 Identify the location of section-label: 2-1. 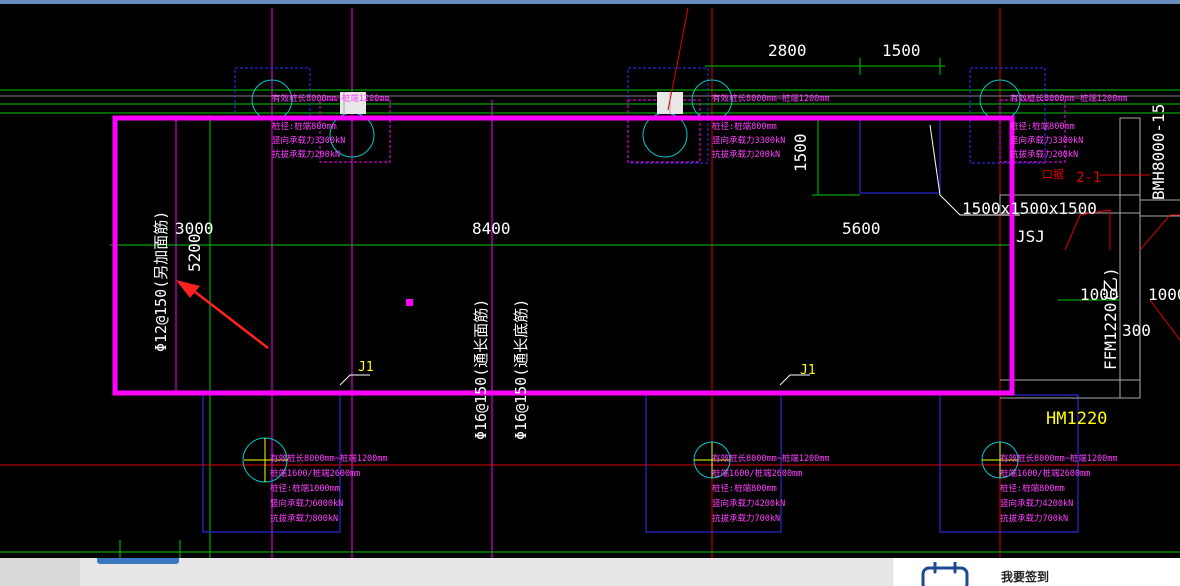
(1088, 178).